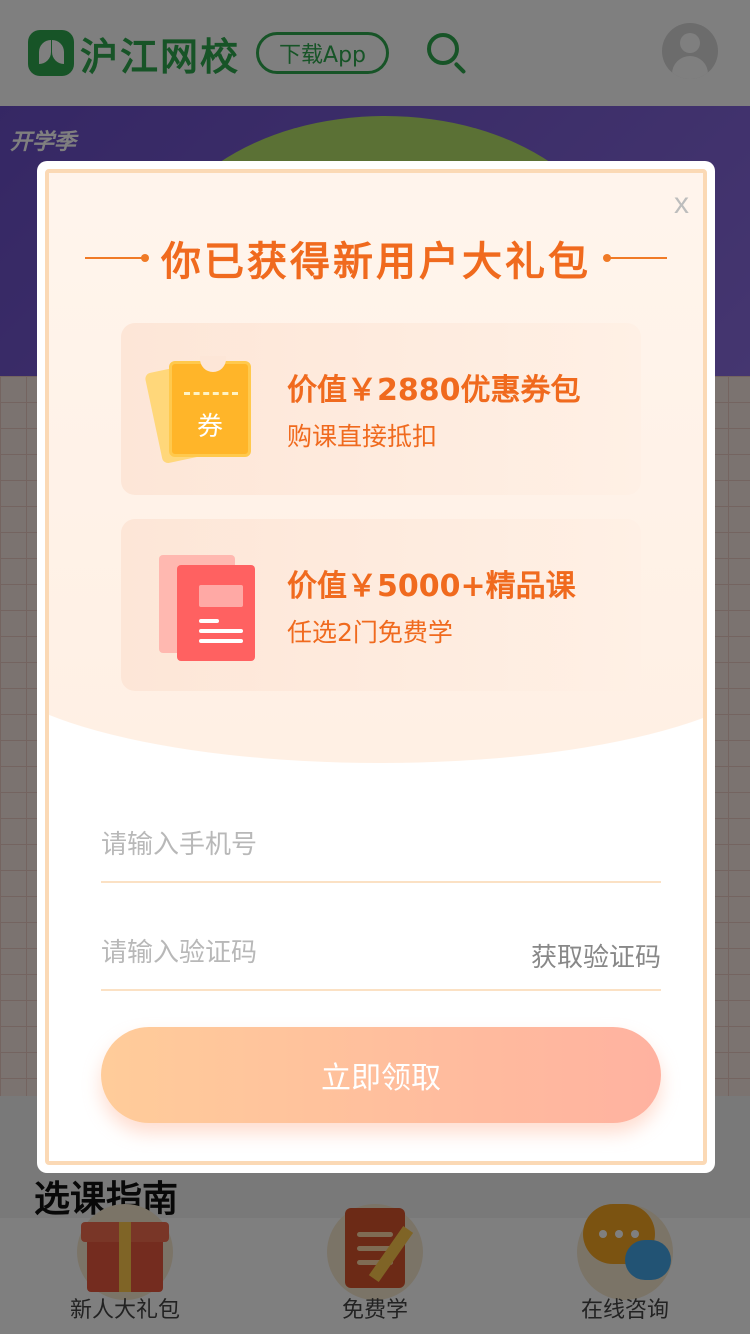 The image size is (750, 1334). What do you see at coordinates (117, 258) in the screenshot?
I see `title-decoration-left` at bounding box center [117, 258].